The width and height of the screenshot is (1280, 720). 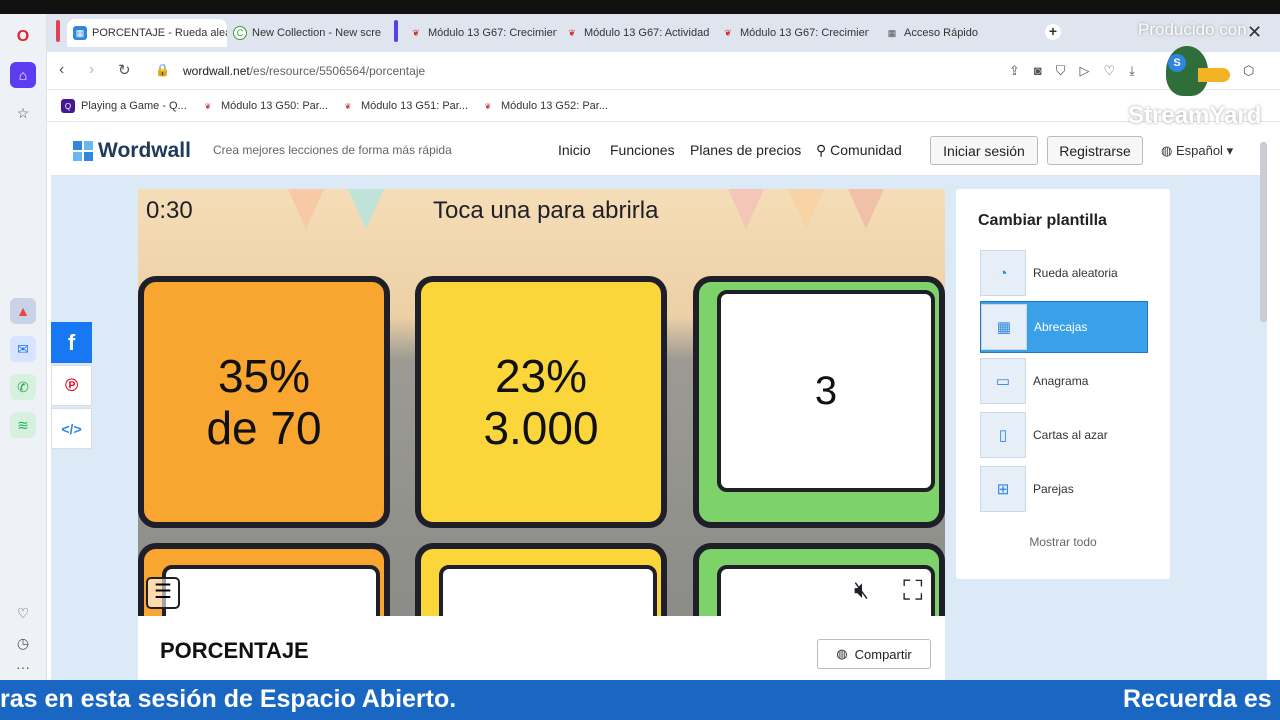 I want to click on template-cartas-al-azar: ▯ Cartas al azar, so click(x=1064, y=435).